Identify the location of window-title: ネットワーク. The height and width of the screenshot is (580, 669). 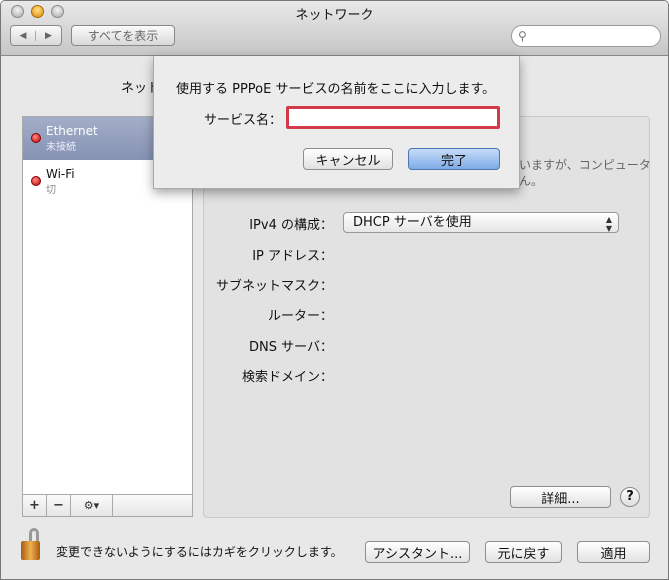
(334, 15).